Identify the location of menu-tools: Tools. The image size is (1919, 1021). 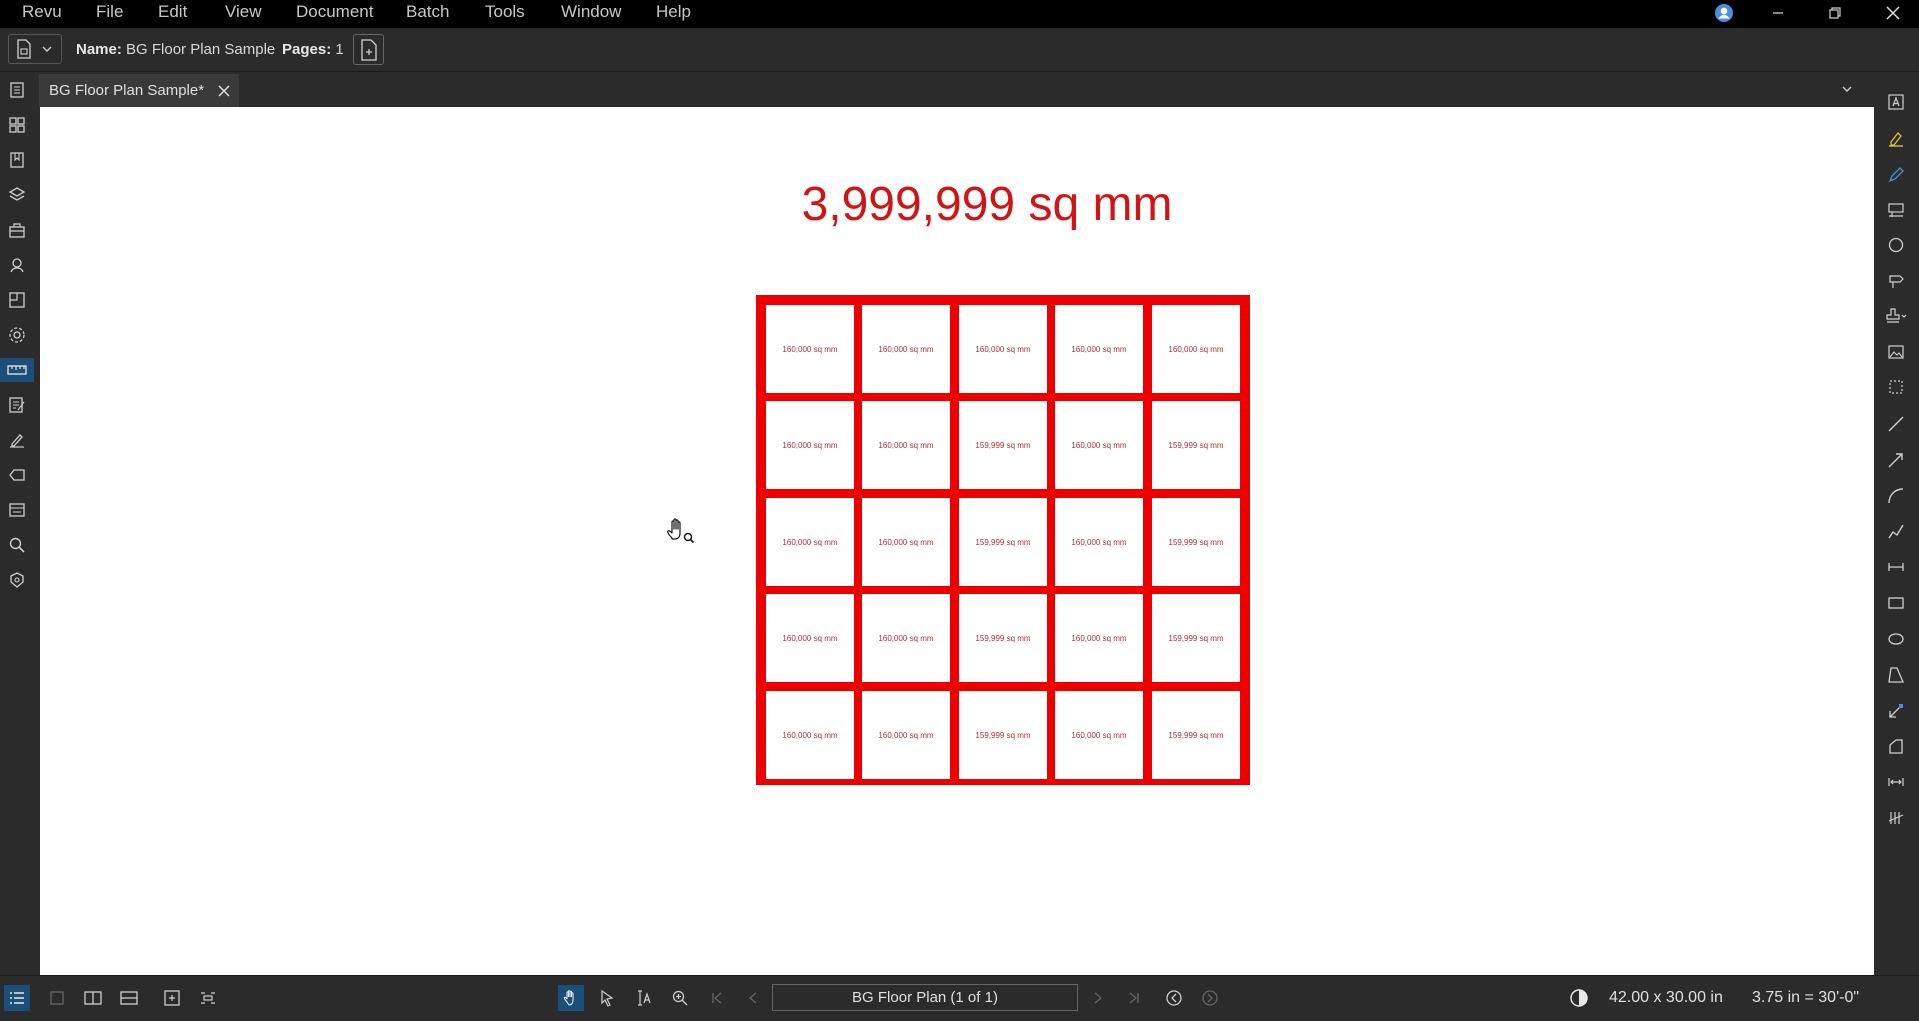
(505, 14).